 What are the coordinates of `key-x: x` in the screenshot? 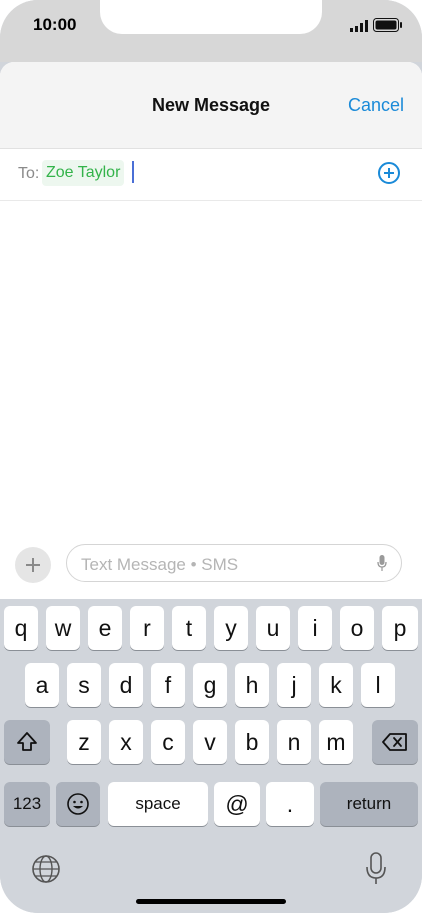 It's located at (126, 742).